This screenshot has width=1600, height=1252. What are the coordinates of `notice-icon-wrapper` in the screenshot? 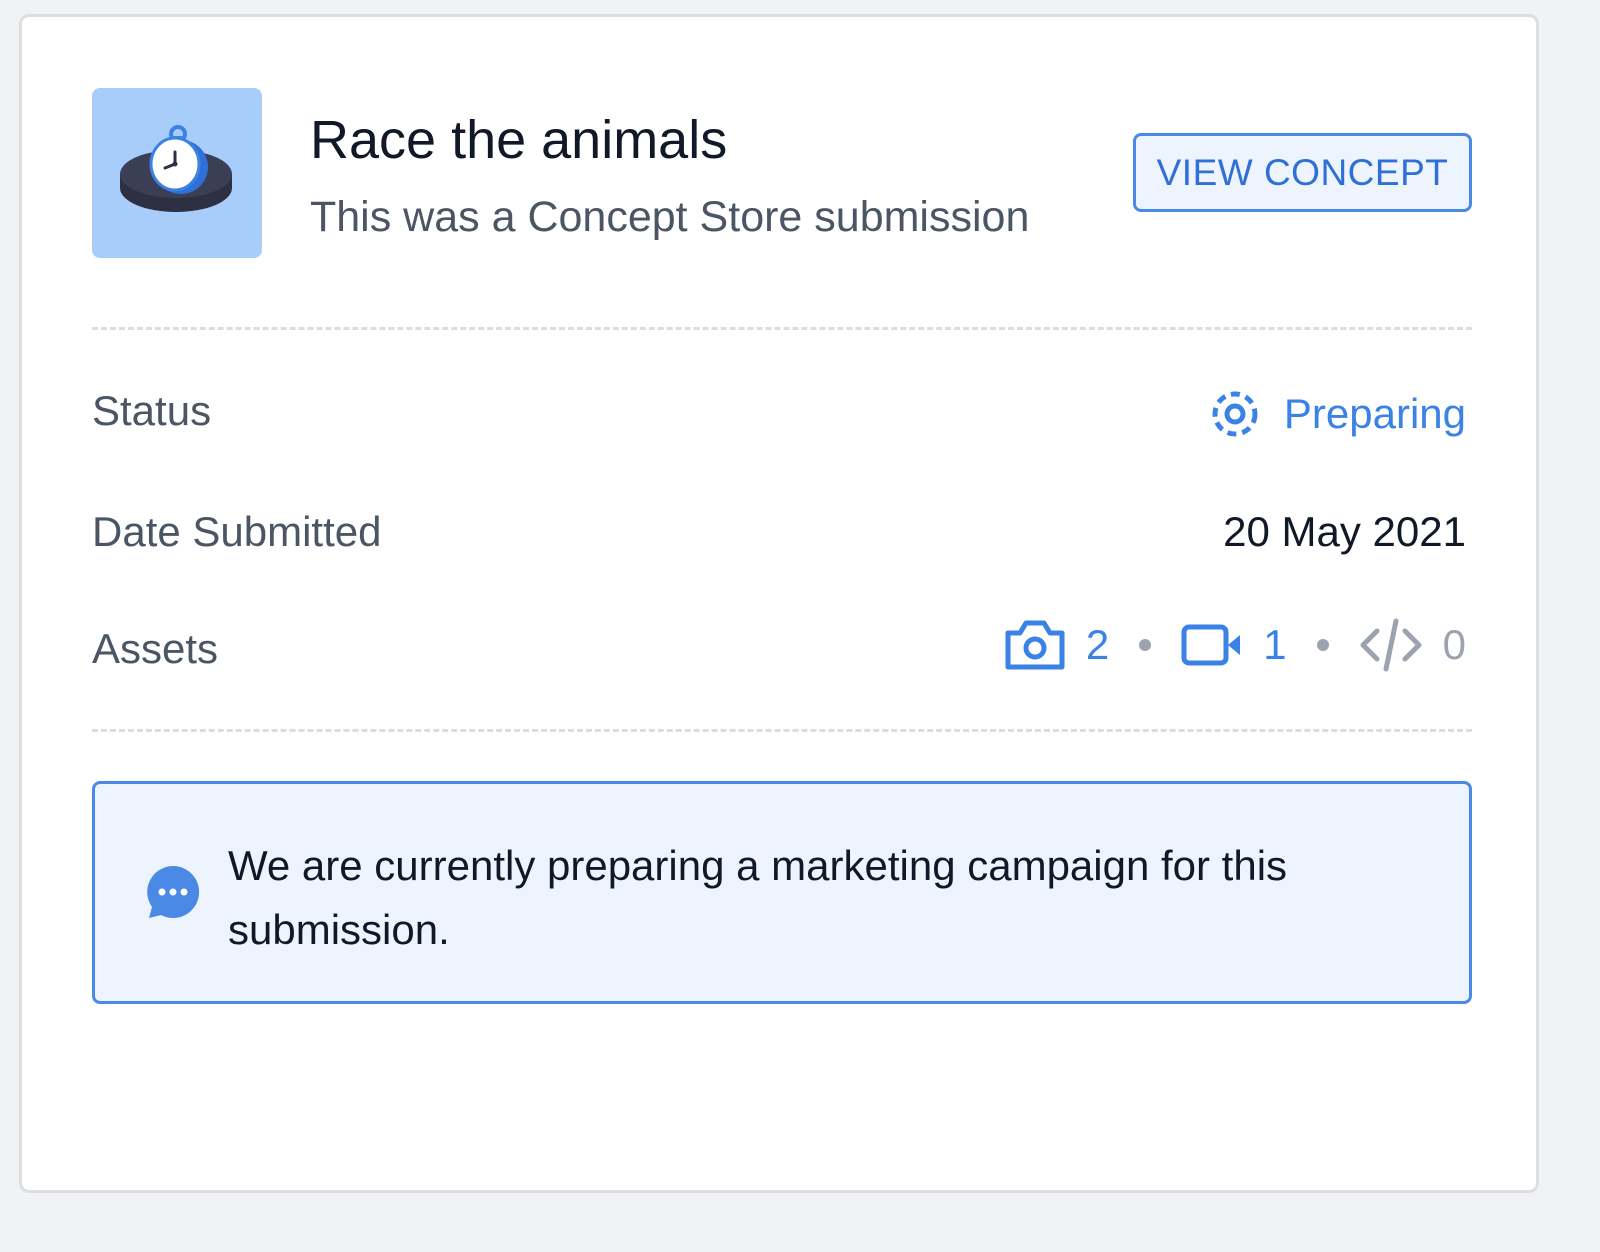 It's located at (173, 894).